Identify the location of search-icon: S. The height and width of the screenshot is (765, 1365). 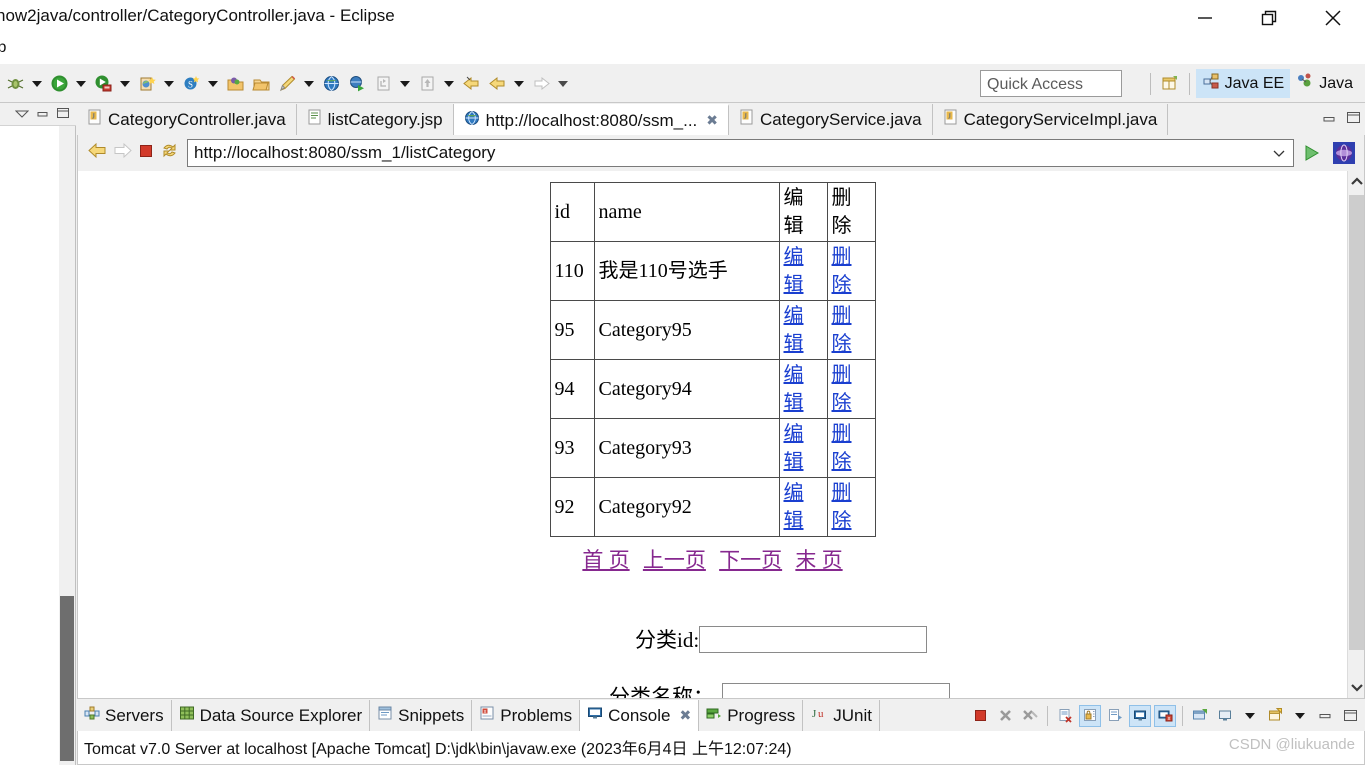
(191, 83).